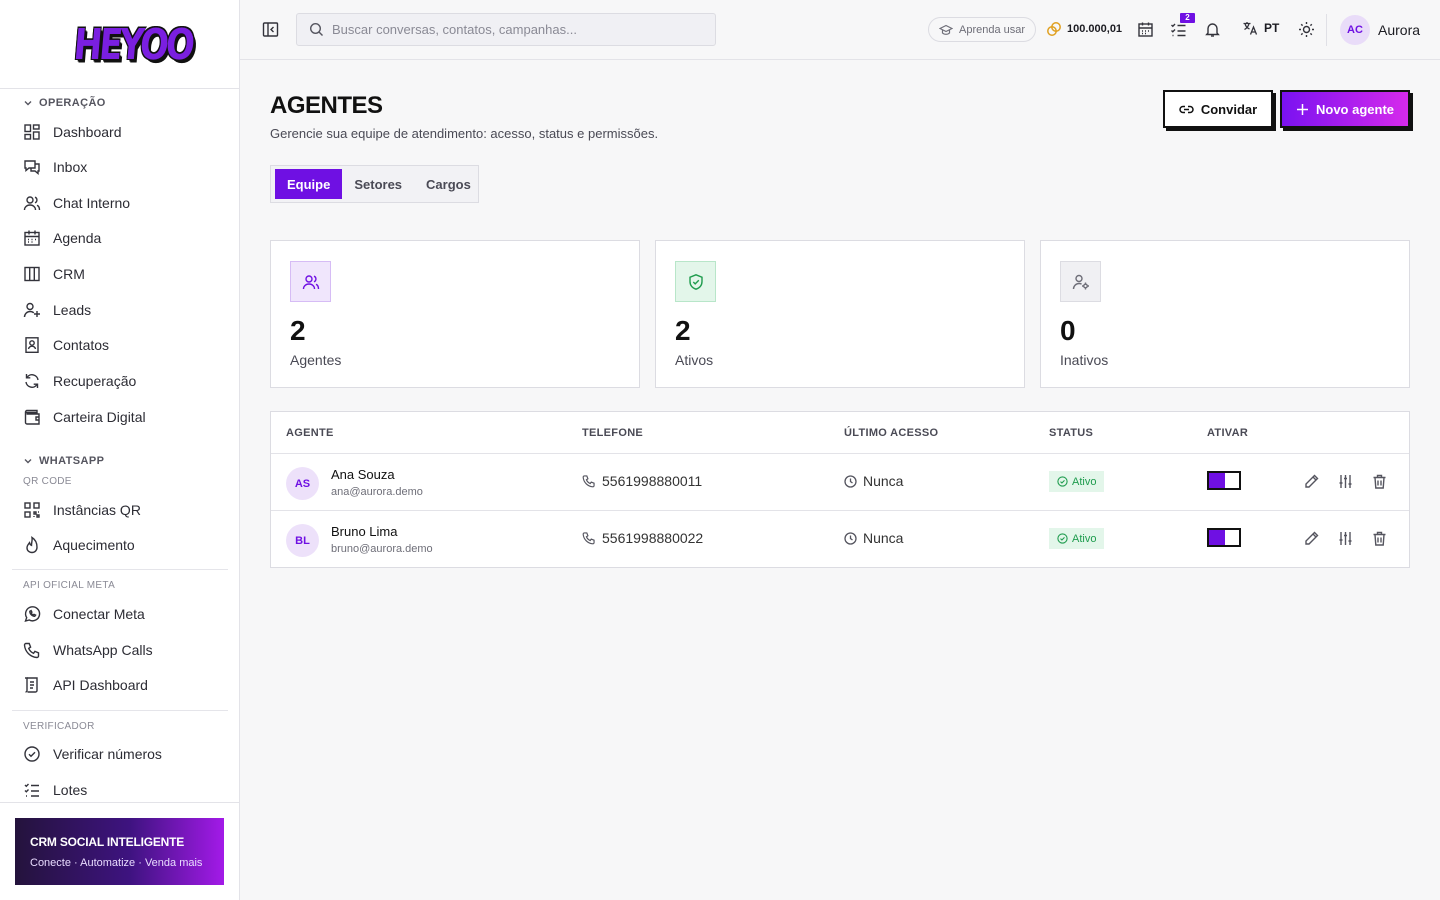 This screenshot has width=1440, height=900. I want to click on column-header-agente: AGENTE, so click(310, 433).